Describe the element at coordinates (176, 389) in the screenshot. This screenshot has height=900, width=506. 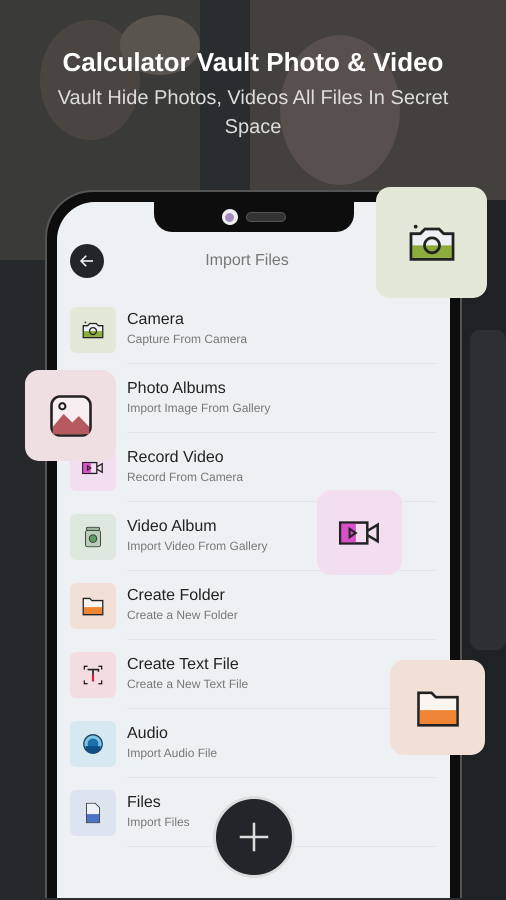
I see `item-title: Photo Albums` at that location.